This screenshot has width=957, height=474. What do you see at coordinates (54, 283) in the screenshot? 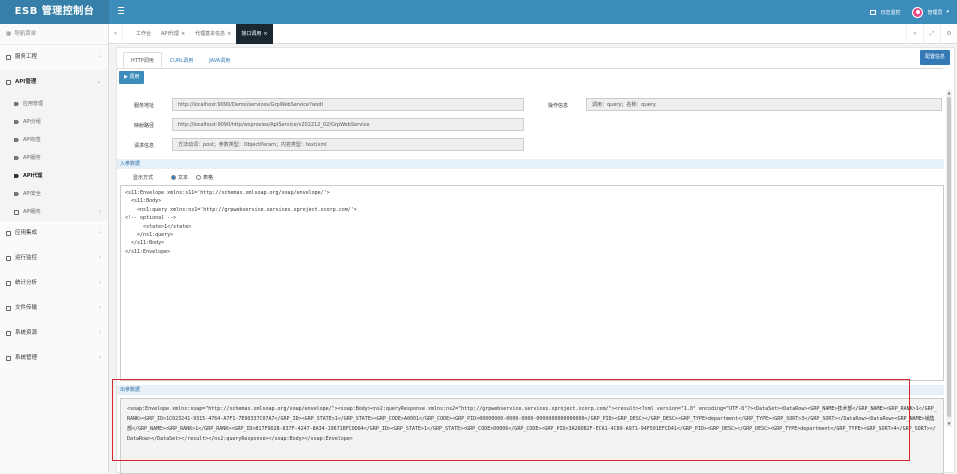
I see `sidebar-item-statistics: 统计分析 ‹` at bounding box center [54, 283].